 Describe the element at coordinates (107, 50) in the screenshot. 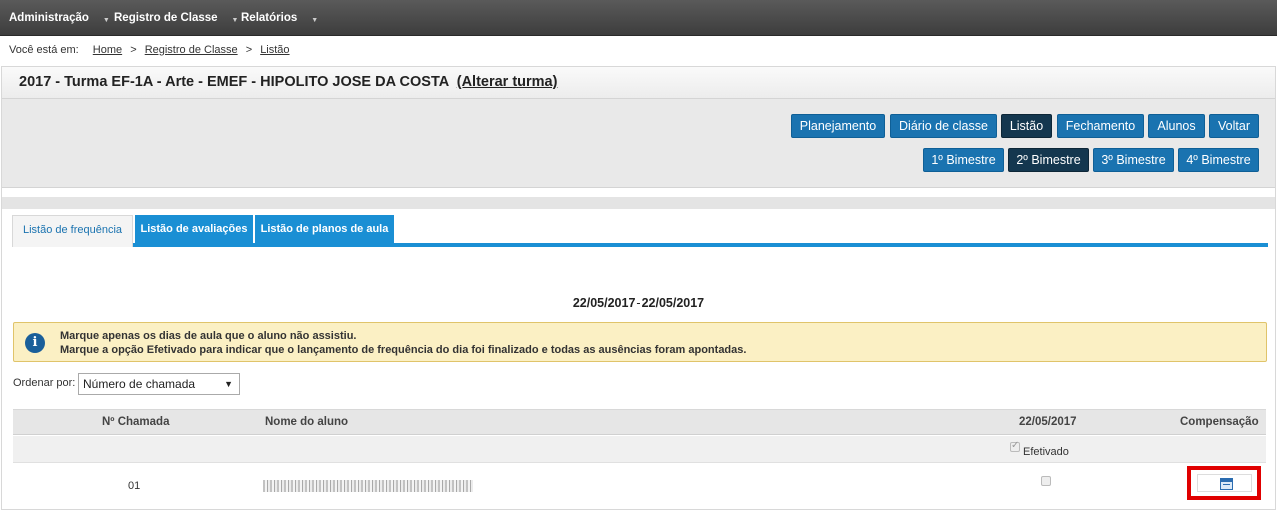

I see `breadcrumb-home-link: Home` at that location.